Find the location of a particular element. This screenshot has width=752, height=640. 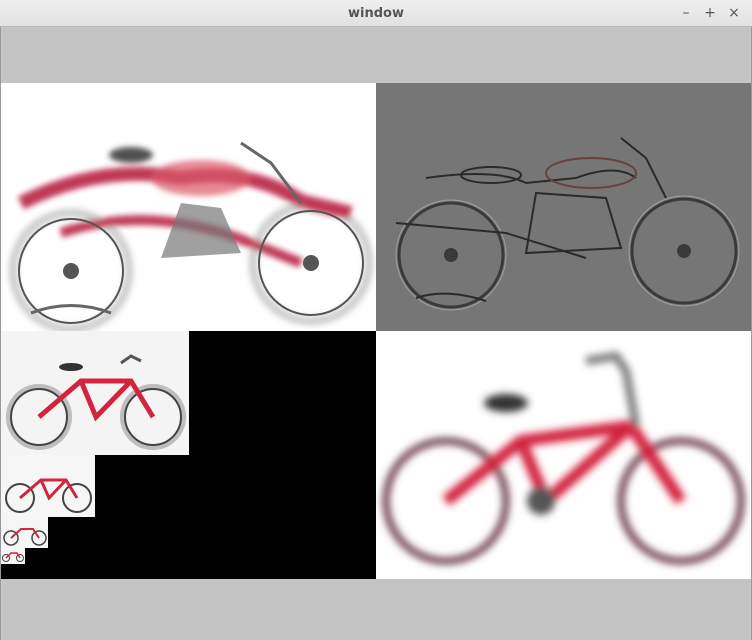

close-button: × is located at coordinates (734, 13).